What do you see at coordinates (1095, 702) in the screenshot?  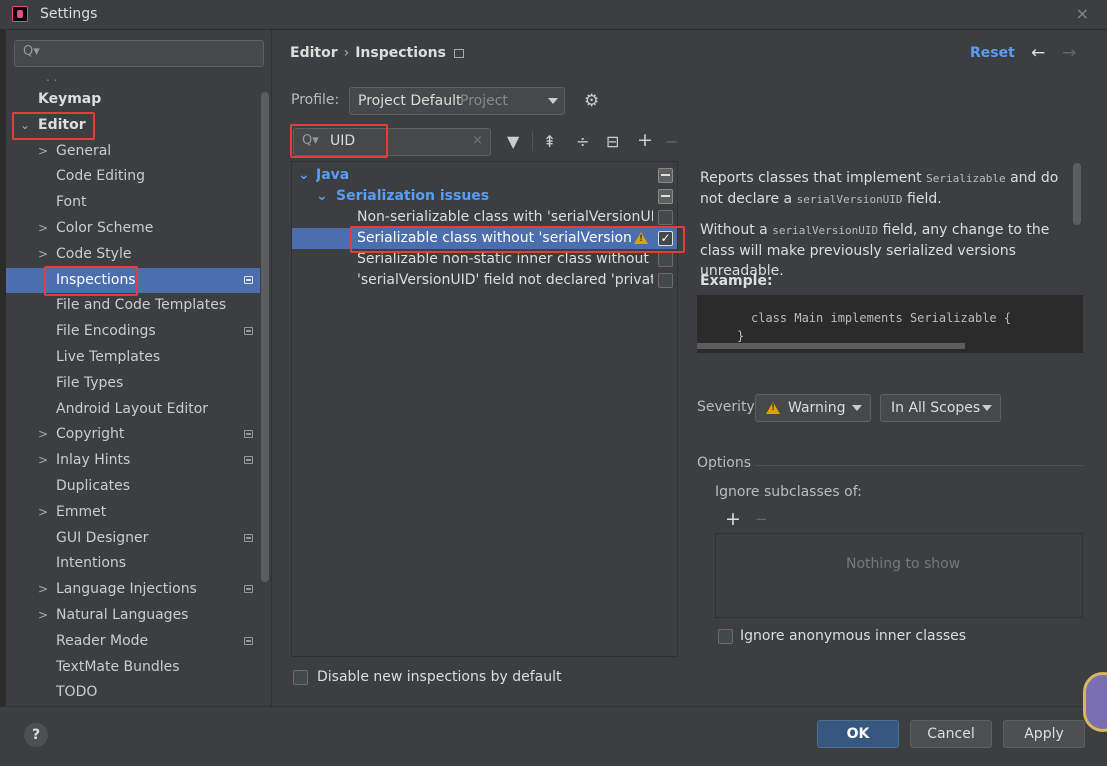 I see `decorative-badge` at bounding box center [1095, 702].